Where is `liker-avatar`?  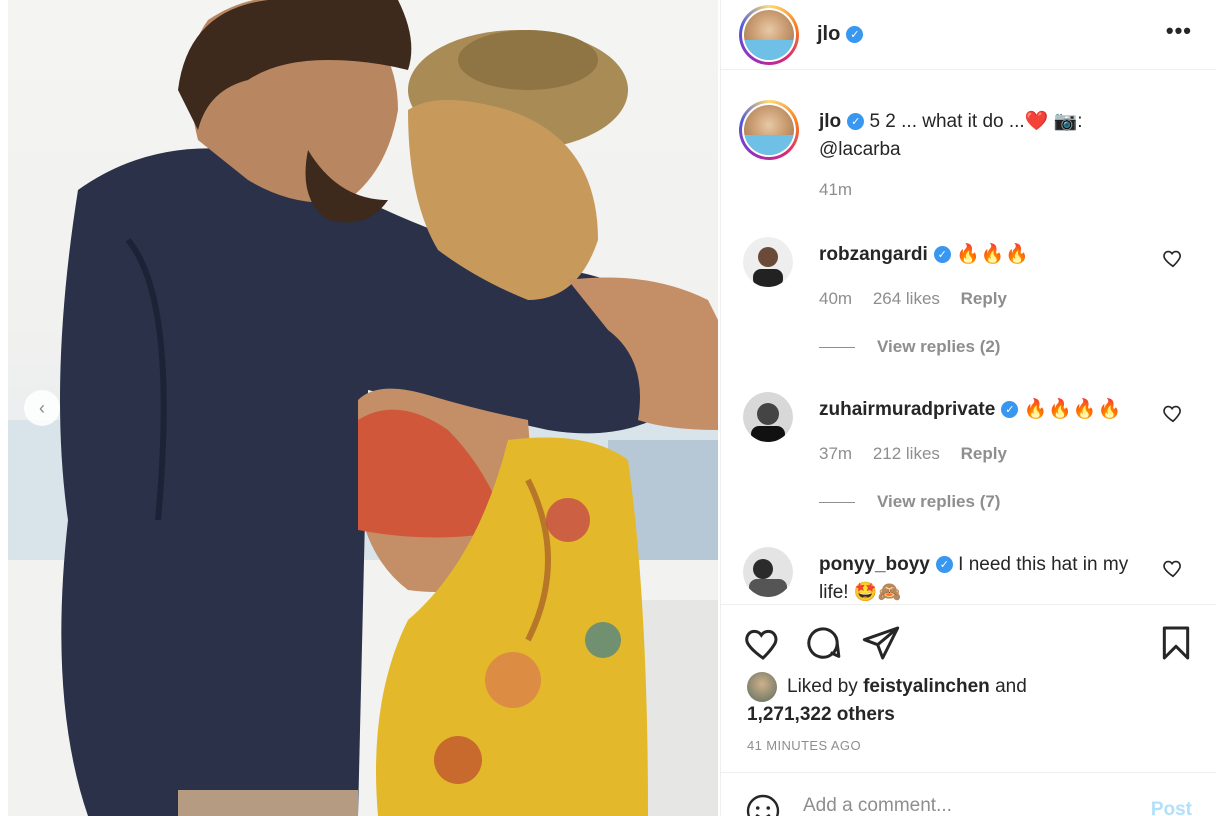 liker-avatar is located at coordinates (762, 687).